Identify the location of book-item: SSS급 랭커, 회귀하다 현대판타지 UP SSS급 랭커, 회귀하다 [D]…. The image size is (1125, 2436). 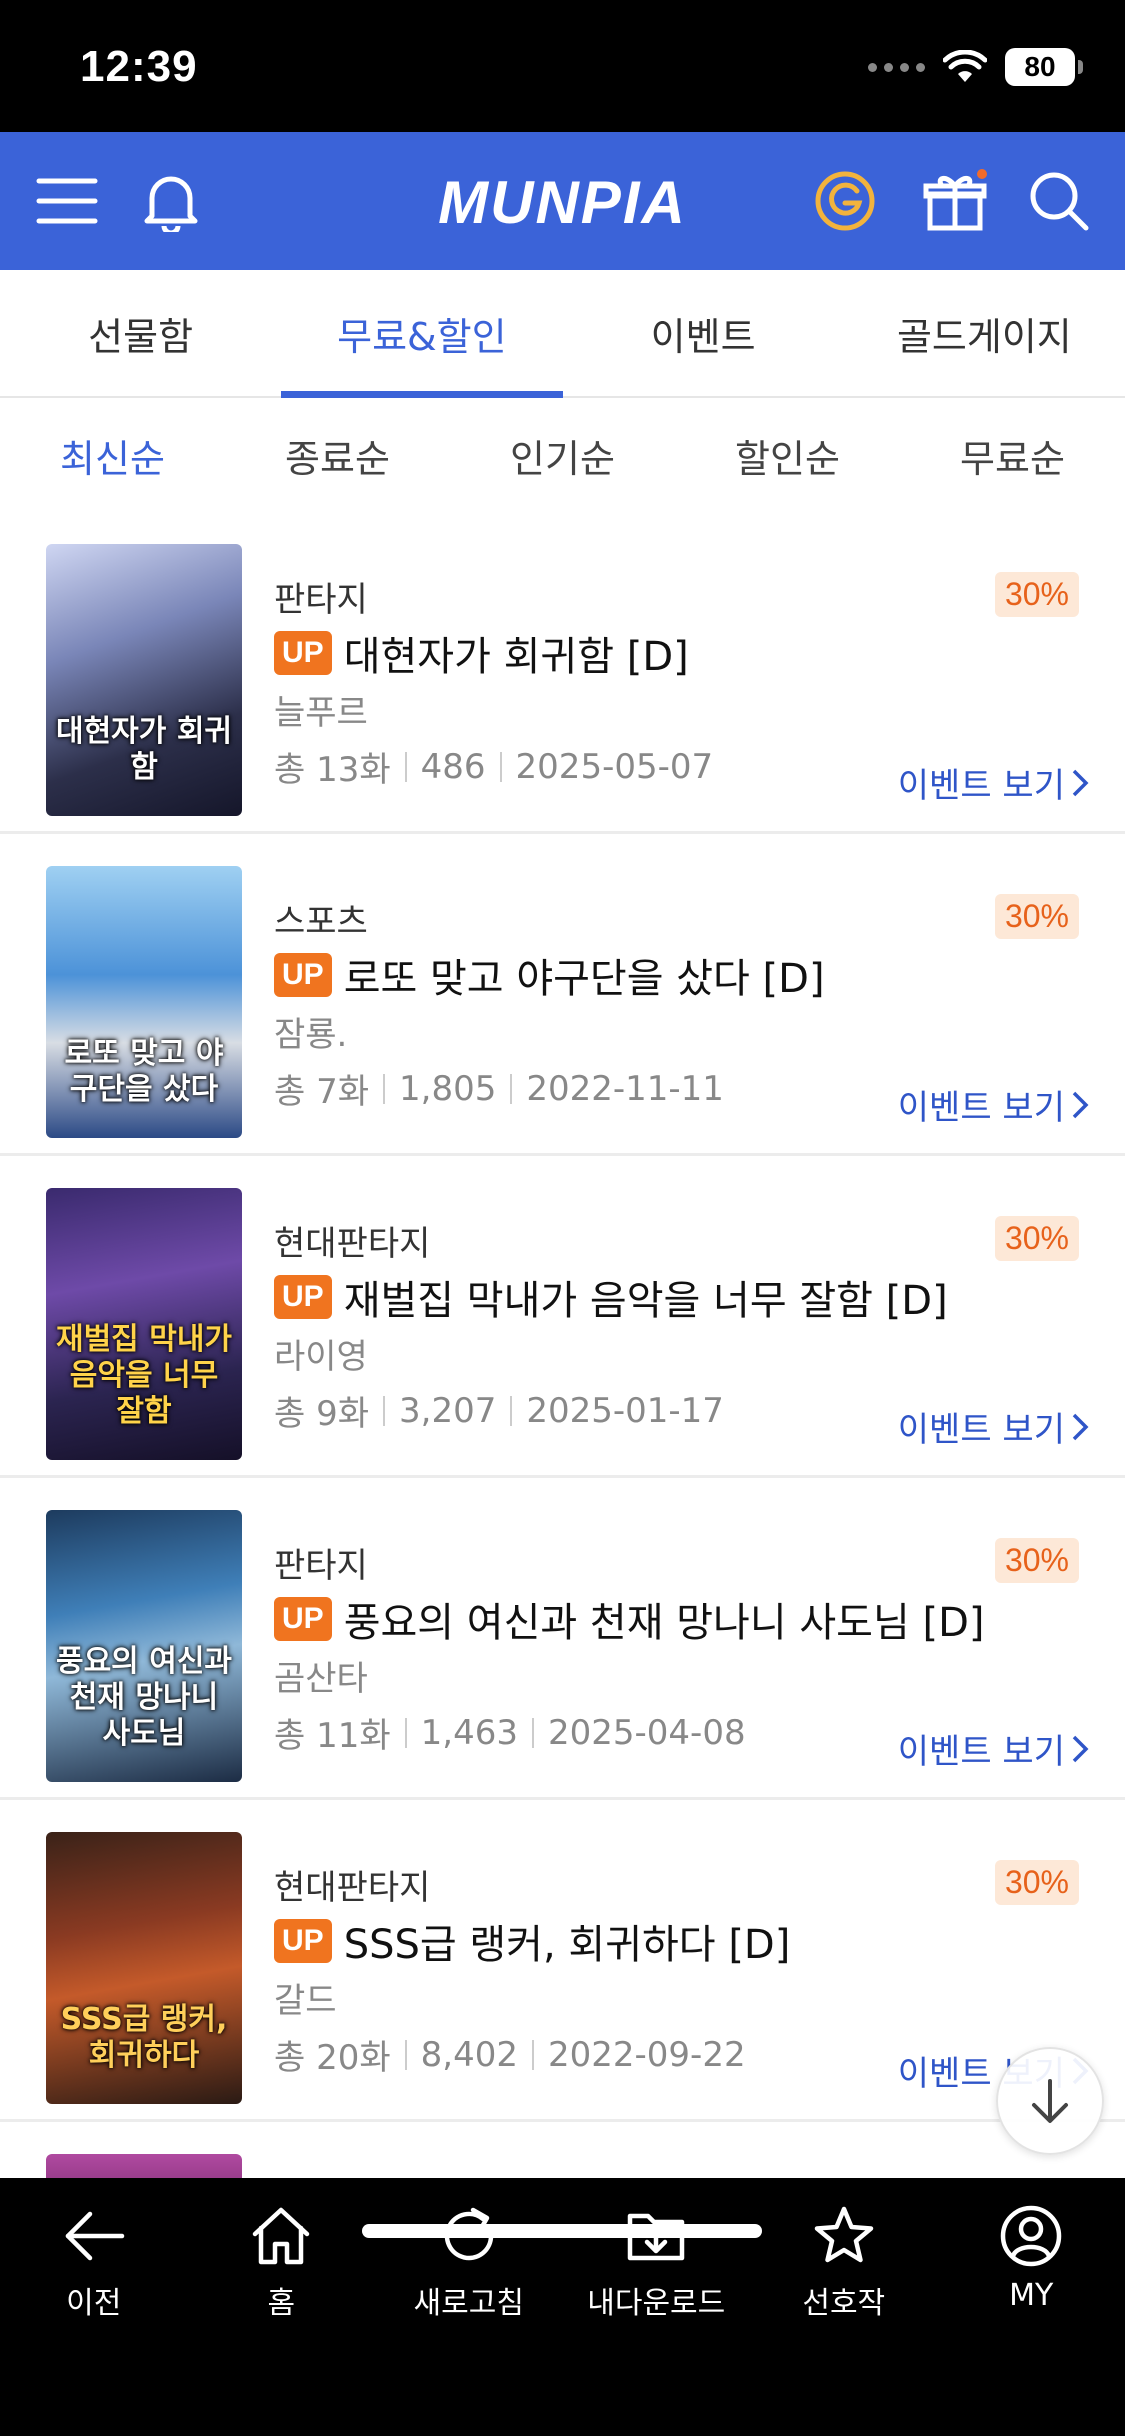
(562, 1961).